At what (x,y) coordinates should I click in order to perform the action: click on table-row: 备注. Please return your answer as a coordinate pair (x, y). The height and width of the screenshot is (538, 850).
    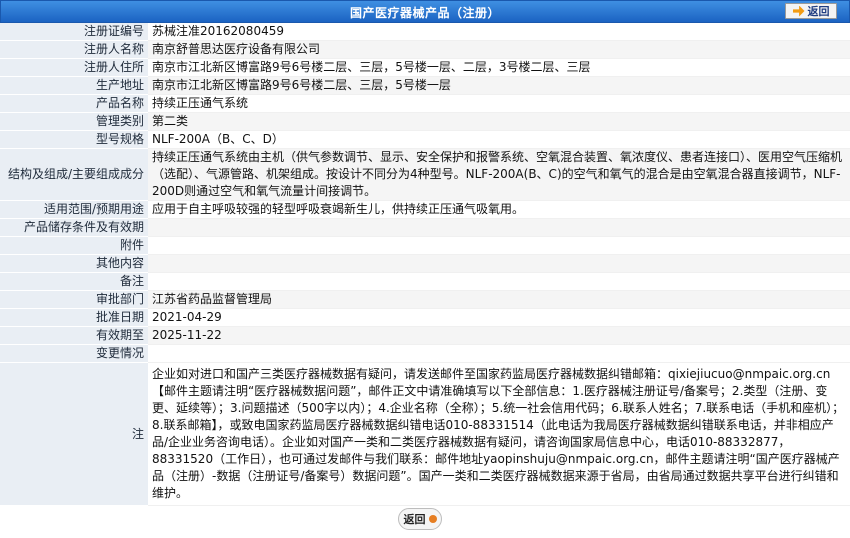
    Looking at the image, I should click on (425, 281).